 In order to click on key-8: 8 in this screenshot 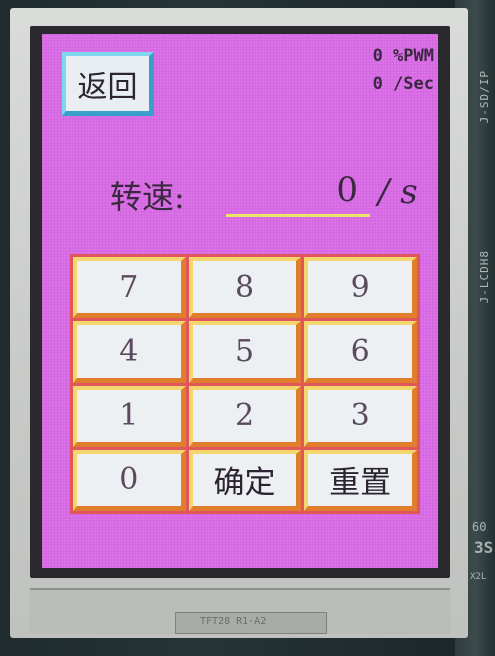, I will do `click(245, 288)`.